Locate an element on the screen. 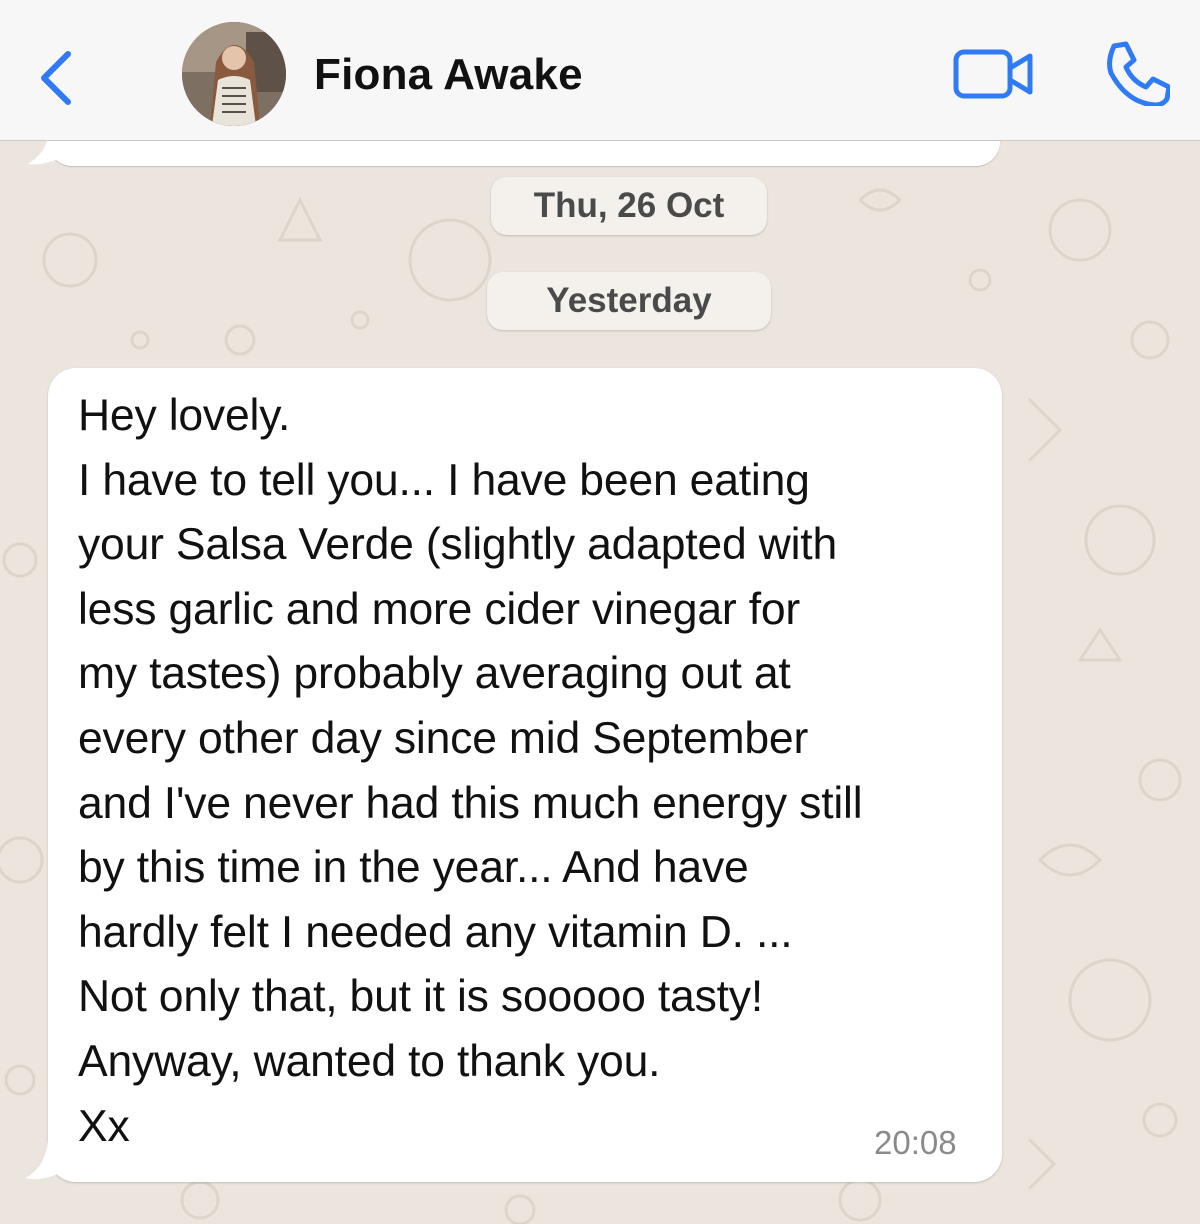  voice-call-button is located at coordinates (1136, 74).